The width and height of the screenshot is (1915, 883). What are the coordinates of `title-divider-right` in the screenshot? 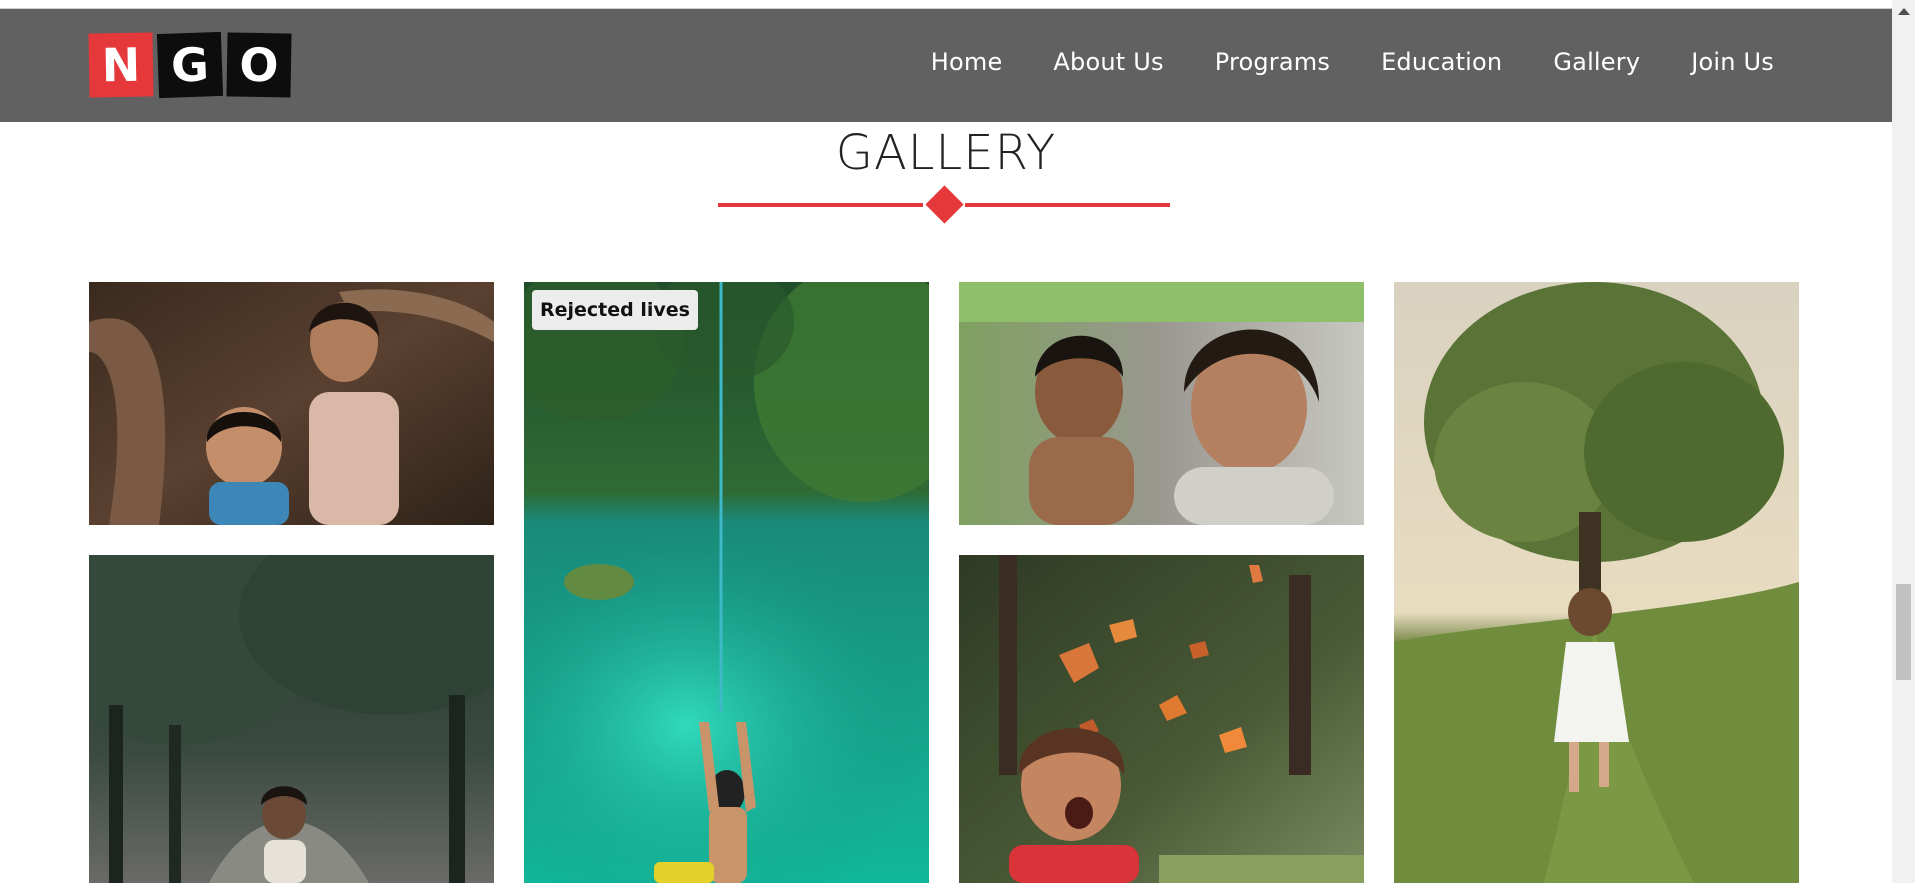 It's located at (1067, 205).